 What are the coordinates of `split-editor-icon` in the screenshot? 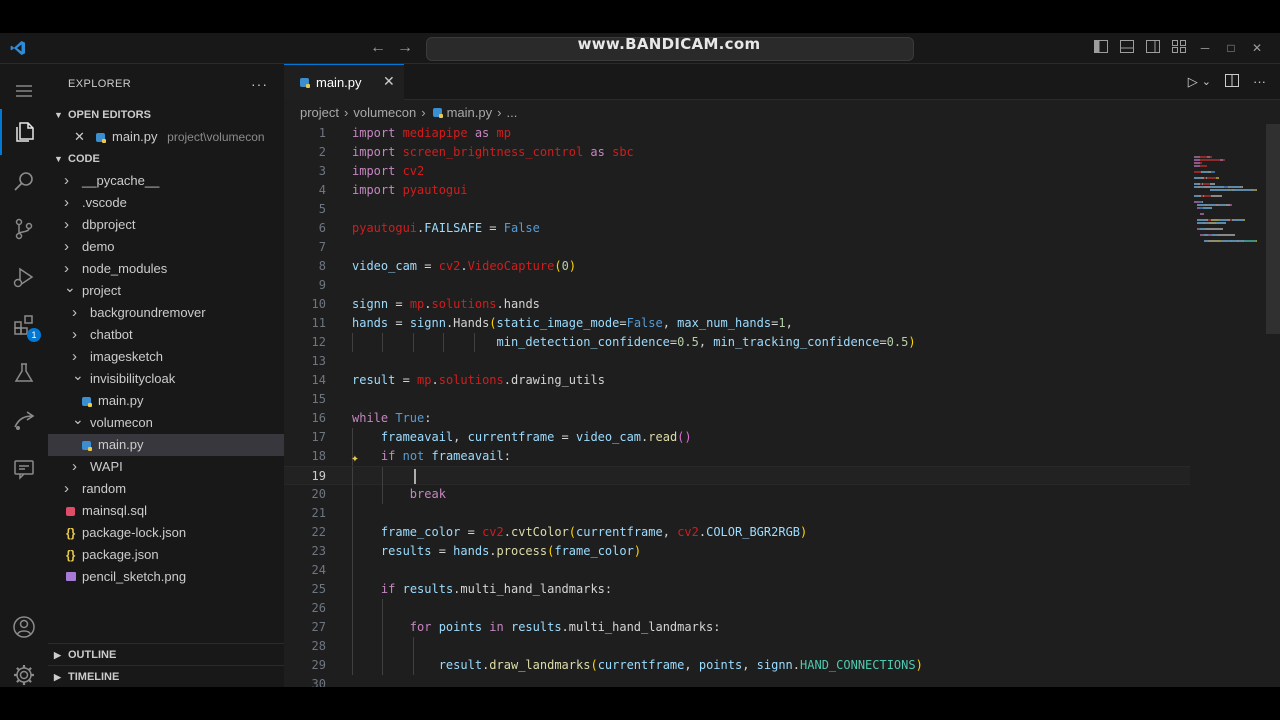 It's located at (1232, 81).